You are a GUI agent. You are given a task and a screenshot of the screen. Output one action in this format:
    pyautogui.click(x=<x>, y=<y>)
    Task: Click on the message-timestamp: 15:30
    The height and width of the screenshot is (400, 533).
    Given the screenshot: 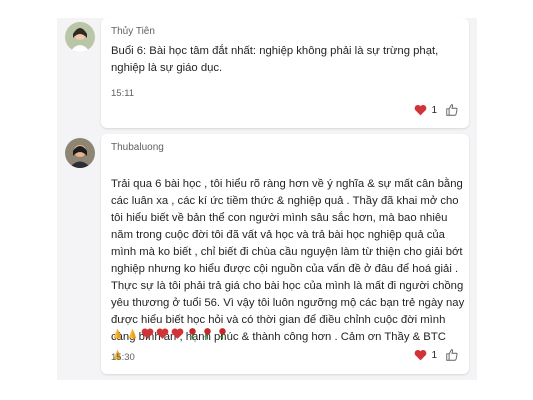 What is the action you would take?
    pyautogui.click(x=123, y=357)
    